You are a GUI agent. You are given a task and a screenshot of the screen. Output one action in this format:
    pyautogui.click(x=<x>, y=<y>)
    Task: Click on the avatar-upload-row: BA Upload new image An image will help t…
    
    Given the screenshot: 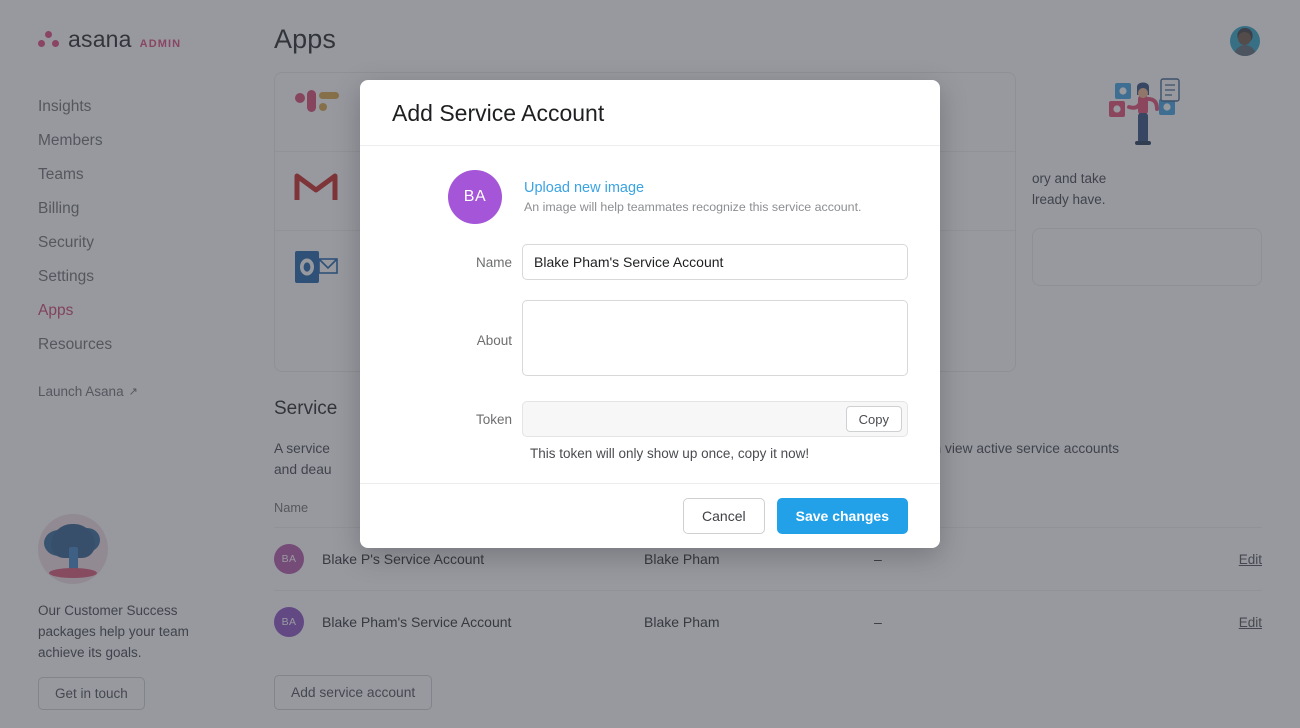 What is the action you would take?
    pyautogui.click(x=650, y=197)
    